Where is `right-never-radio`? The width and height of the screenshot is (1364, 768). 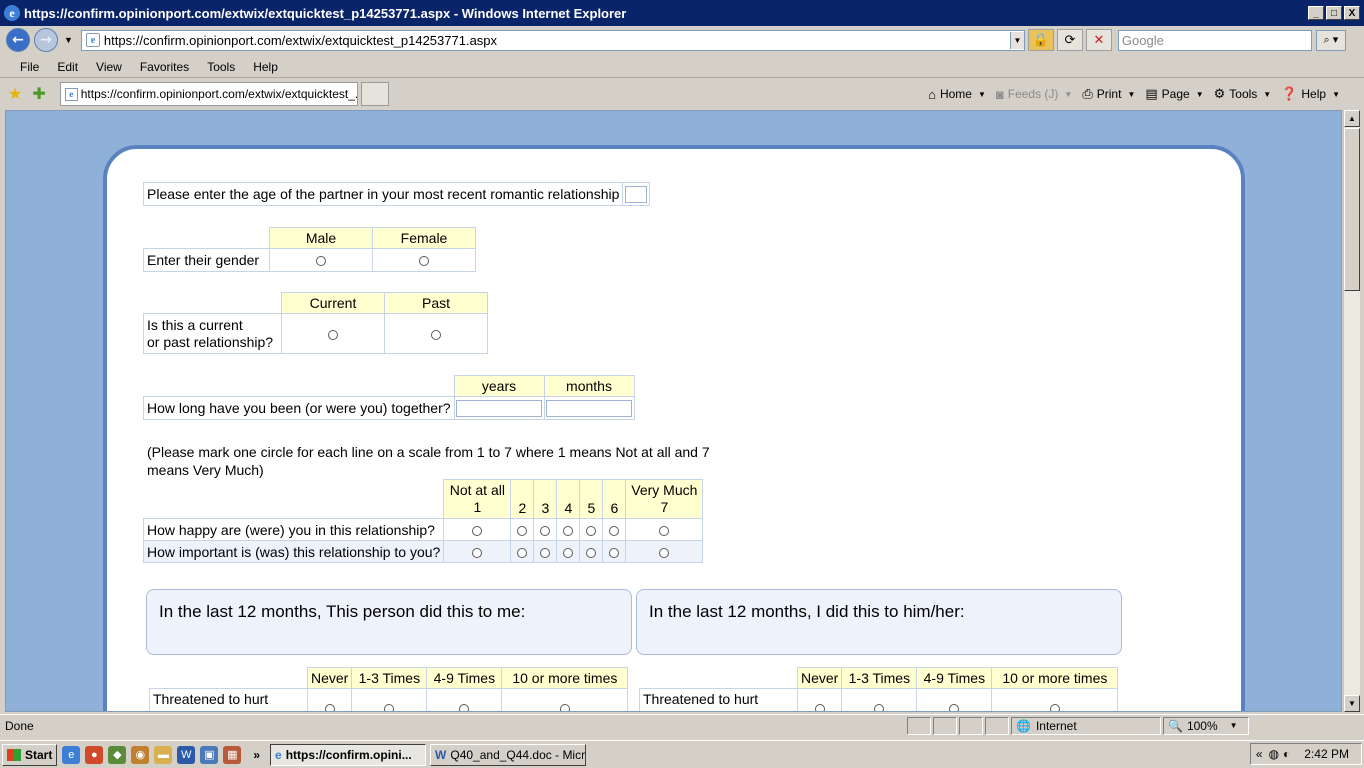
right-never-radio is located at coordinates (819, 707).